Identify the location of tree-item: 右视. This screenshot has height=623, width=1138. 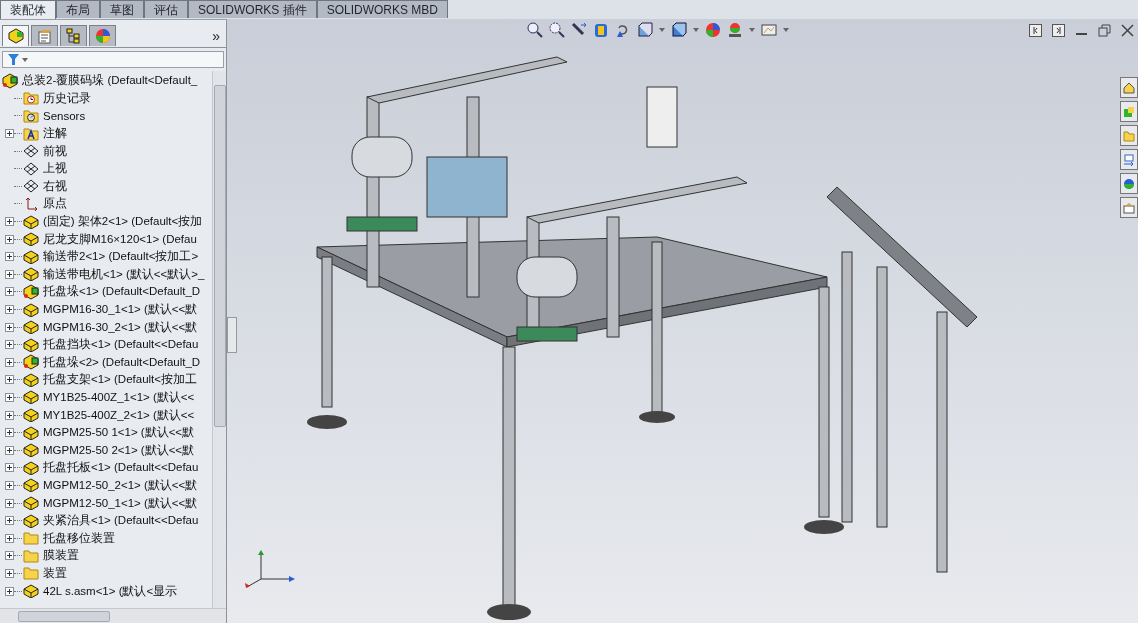
(106, 186).